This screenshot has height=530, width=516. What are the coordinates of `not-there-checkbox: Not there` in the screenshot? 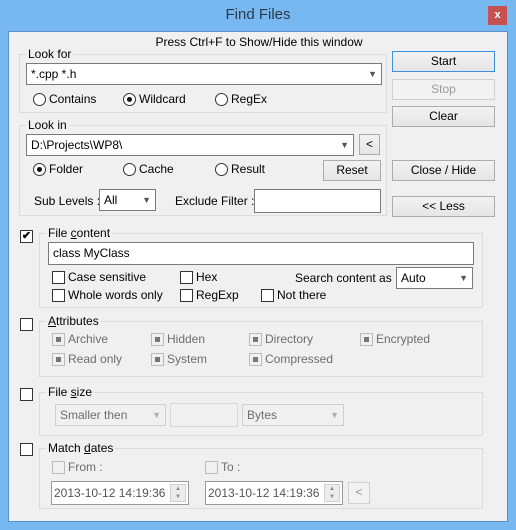 It's located at (293, 295).